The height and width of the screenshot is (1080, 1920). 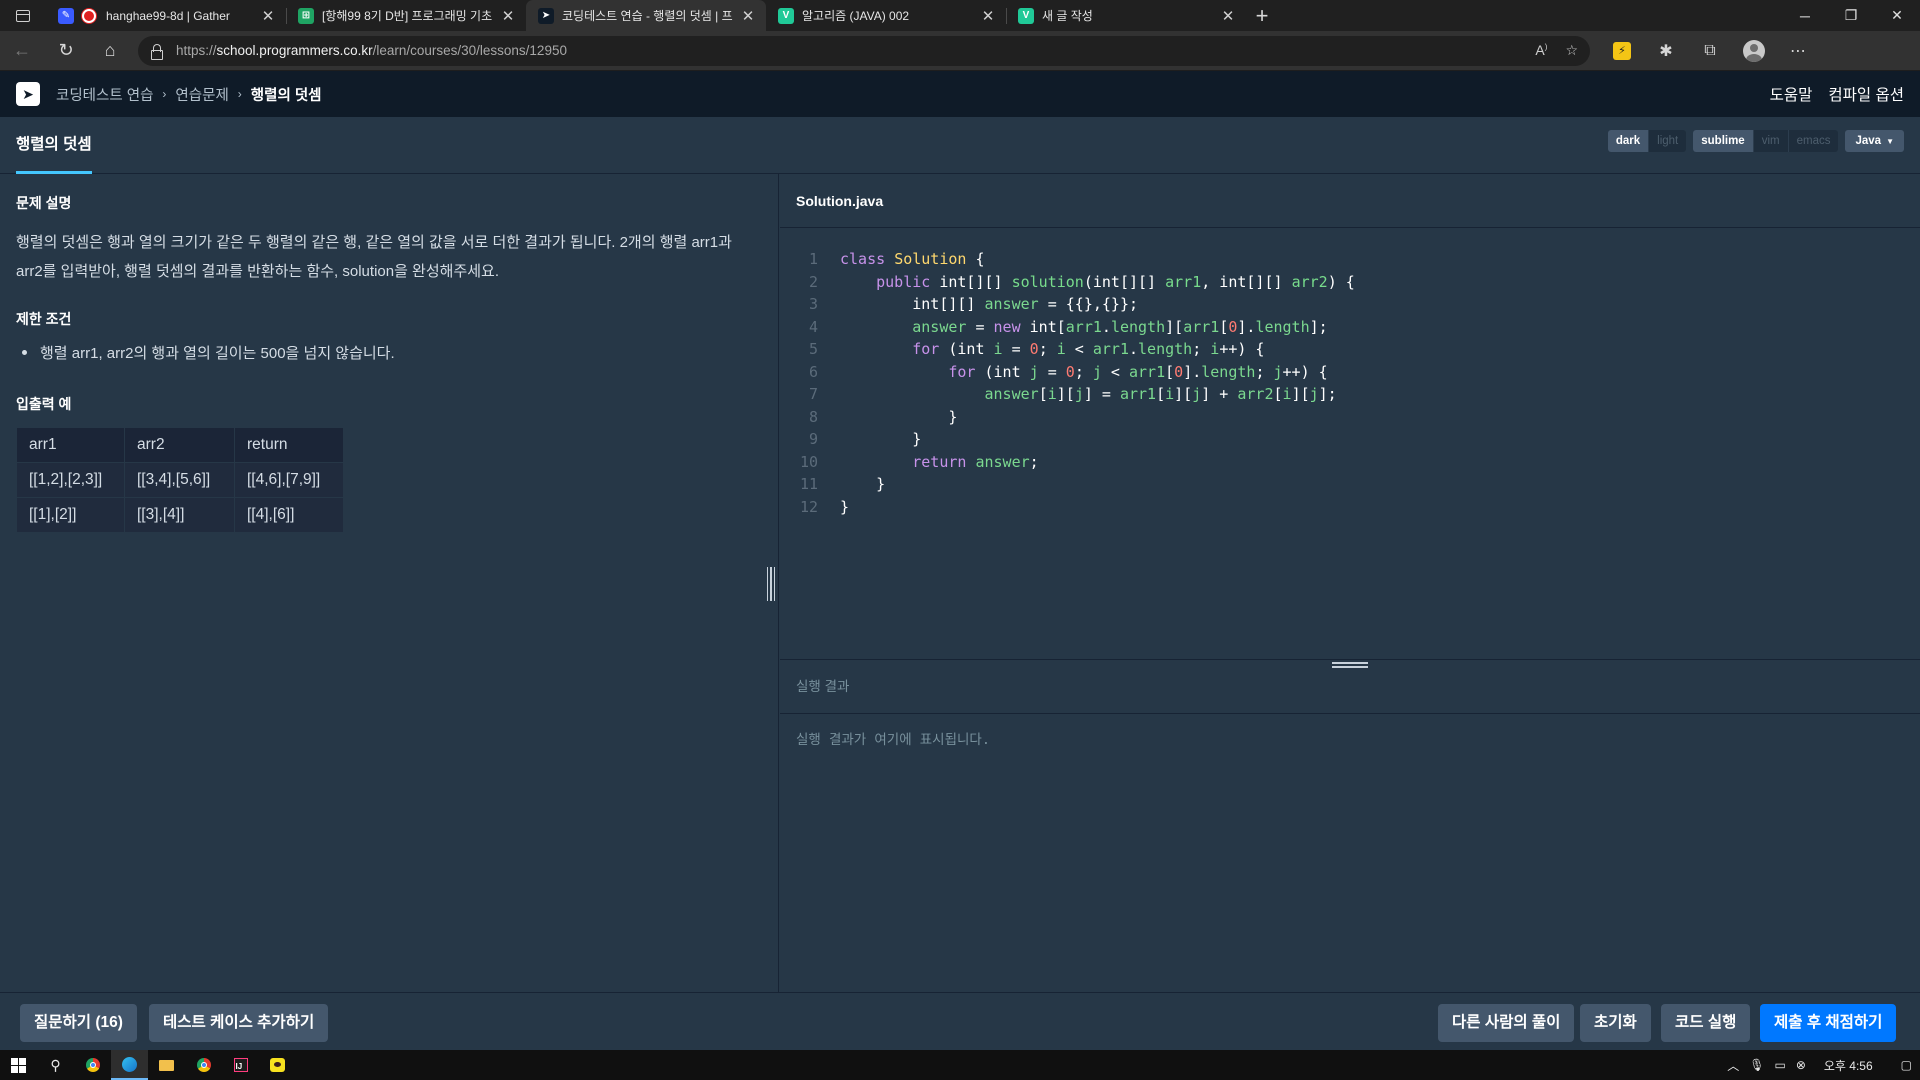 I want to click on browser-tab-velog-algorithm: V 알고리즘 (JAVA) 002 ✕, so click(x=886, y=15).